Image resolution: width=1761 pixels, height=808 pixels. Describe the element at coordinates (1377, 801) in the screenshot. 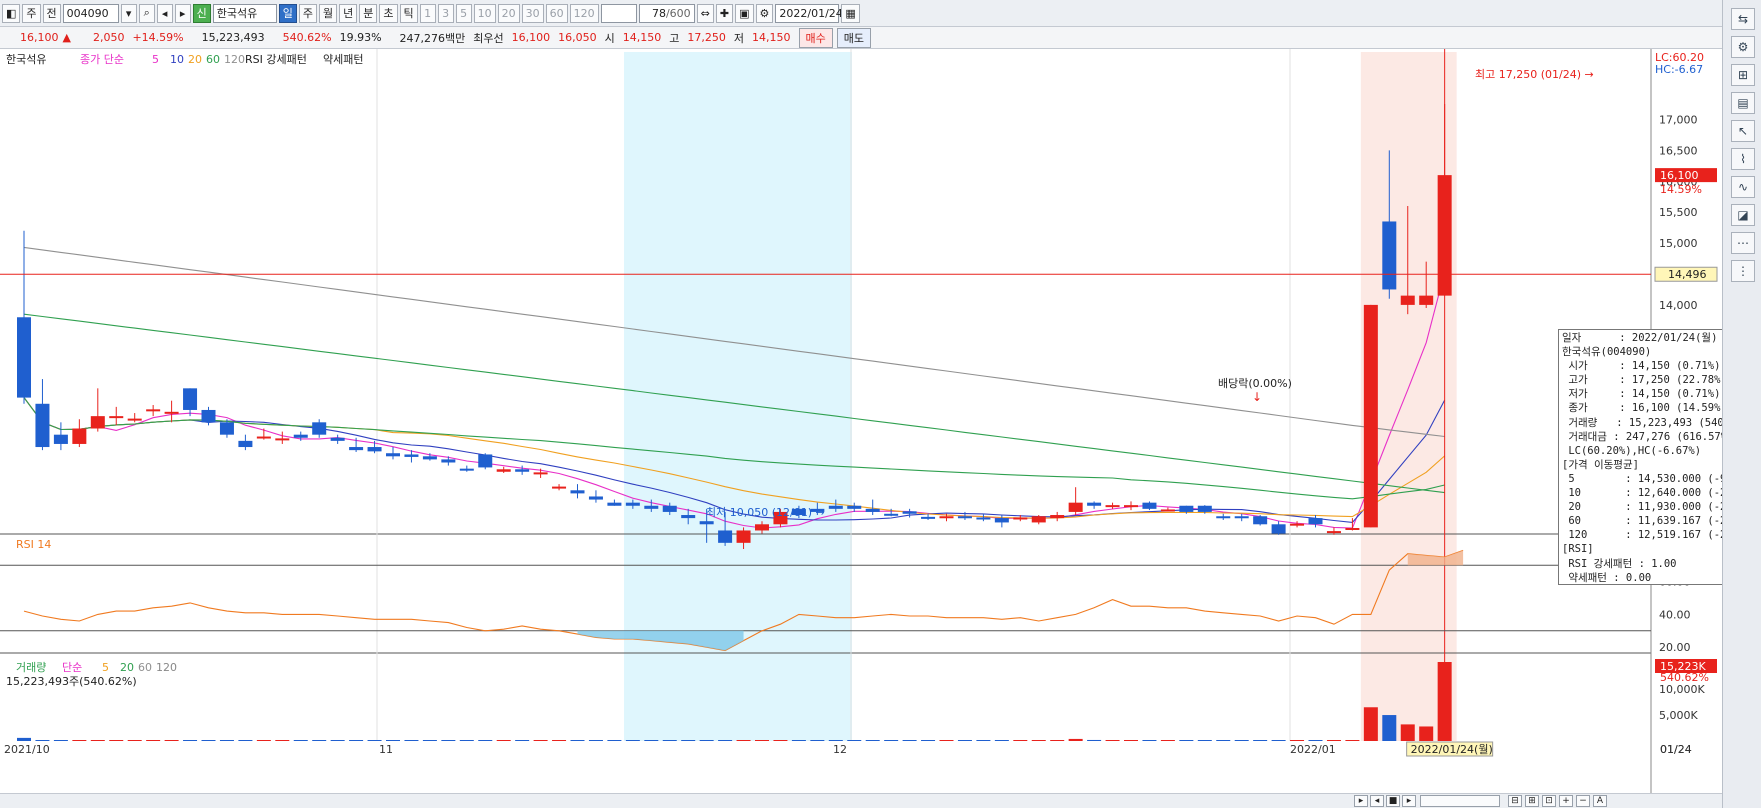

I see `nav-step-icon-1: ◂` at that location.